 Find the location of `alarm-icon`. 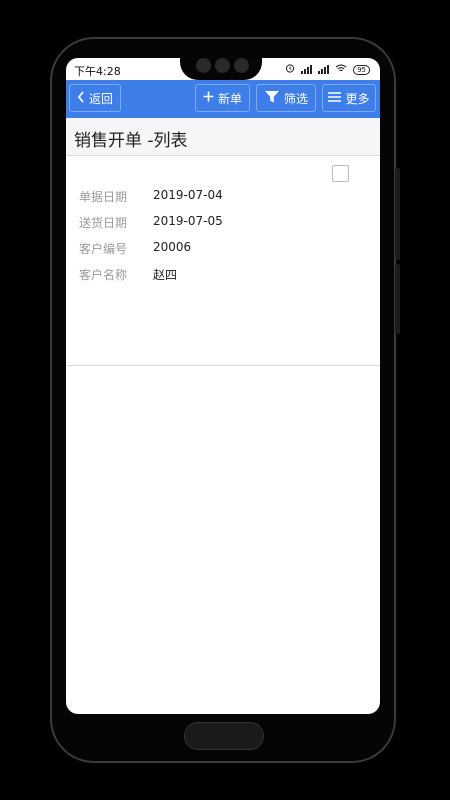

alarm-icon is located at coordinates (290, 69).